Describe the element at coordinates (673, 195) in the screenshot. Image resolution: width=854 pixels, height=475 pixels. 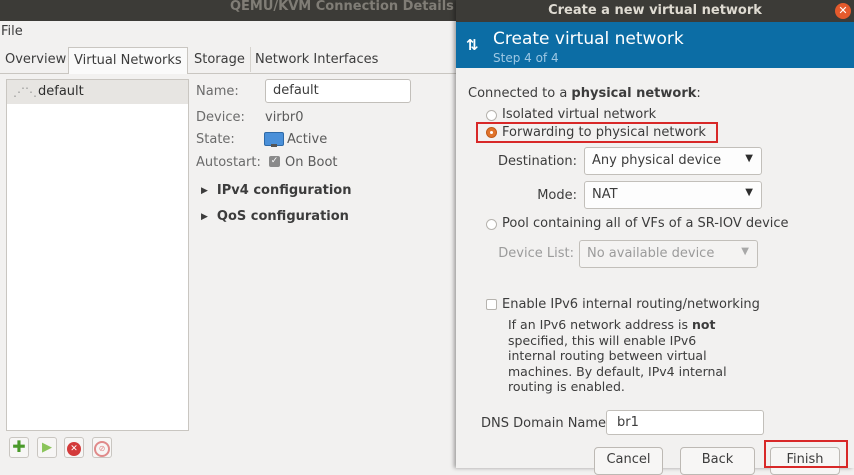
I see `mode-select: NAT ▼` at that location.